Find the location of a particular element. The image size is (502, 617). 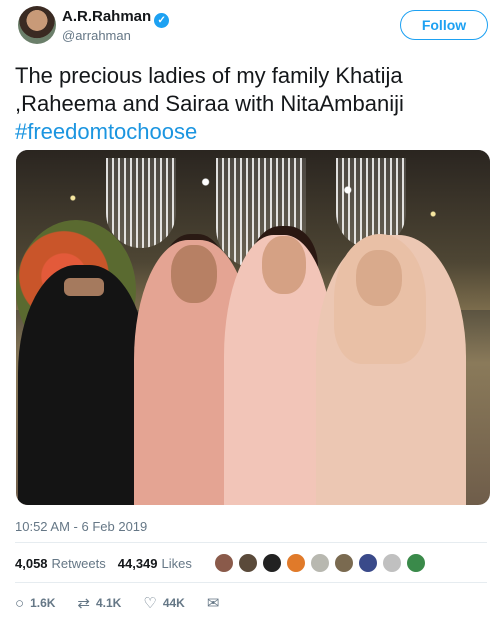

reply-icon: ○ is located at coordinates (20, 603).